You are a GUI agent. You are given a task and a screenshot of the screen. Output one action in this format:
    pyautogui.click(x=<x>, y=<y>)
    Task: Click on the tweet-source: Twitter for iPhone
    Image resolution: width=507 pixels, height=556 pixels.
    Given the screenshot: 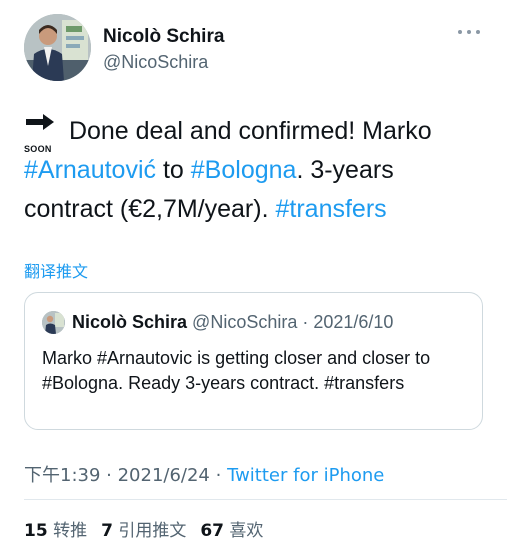 What is the action you would take?
    pyautogui.click(x=305, y=475)
    